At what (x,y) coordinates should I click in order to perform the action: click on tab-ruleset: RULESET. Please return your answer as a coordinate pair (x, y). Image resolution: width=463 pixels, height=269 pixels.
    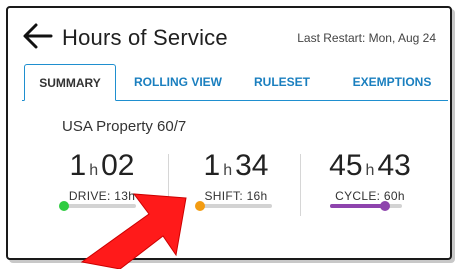
    Looking at the image, I should click on (282, 82).